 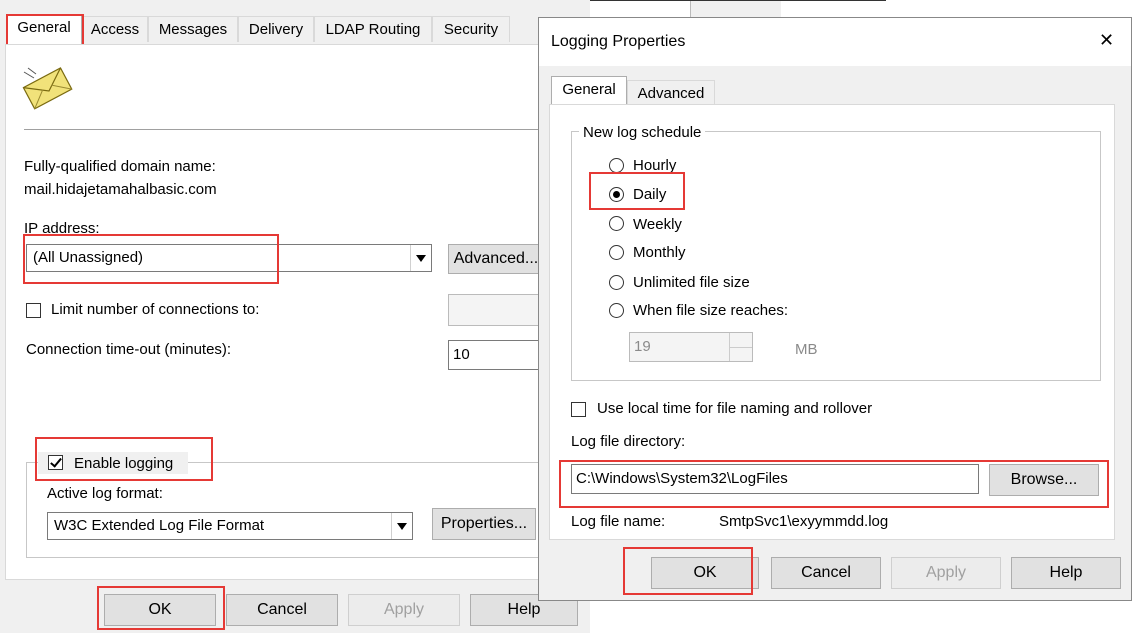 What do you see at coordinates (618, 521) in the screenshot?
I see `log-name-label: Log file name:` at bounding box center [618, 521].